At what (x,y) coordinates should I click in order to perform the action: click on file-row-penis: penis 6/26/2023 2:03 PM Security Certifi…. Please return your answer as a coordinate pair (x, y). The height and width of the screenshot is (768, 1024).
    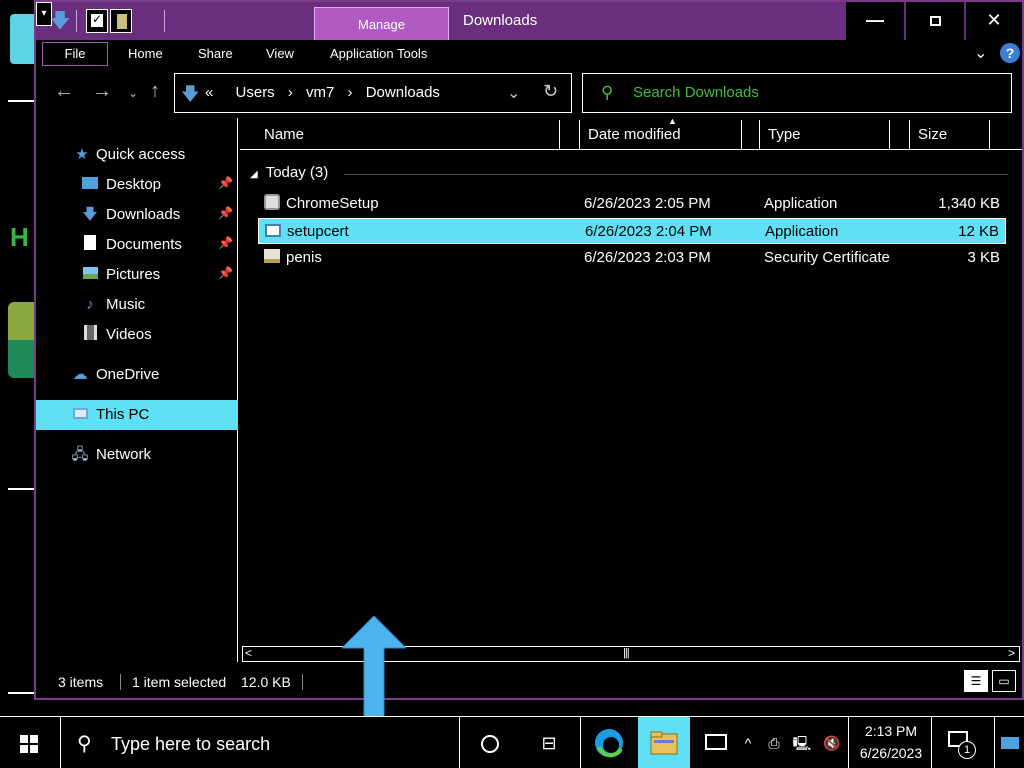
    Looking at the image, I should click on (632, 258).